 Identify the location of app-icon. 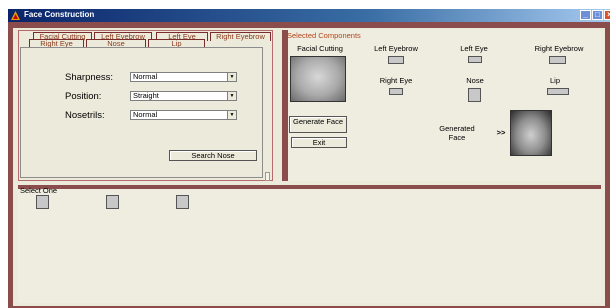
(15, 15).